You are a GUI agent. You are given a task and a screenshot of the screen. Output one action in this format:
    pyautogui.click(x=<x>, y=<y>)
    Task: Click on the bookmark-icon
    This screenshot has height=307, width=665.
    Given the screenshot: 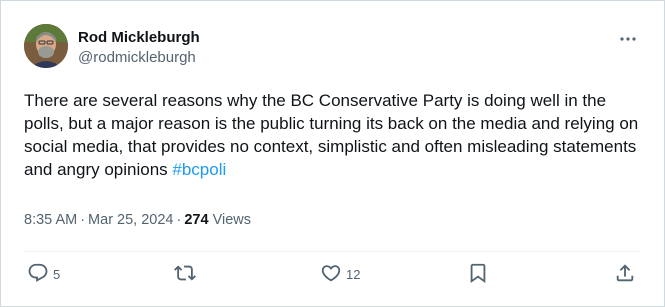 What is the action you would take?
    pyautogui.click(x=478, y=273)
    